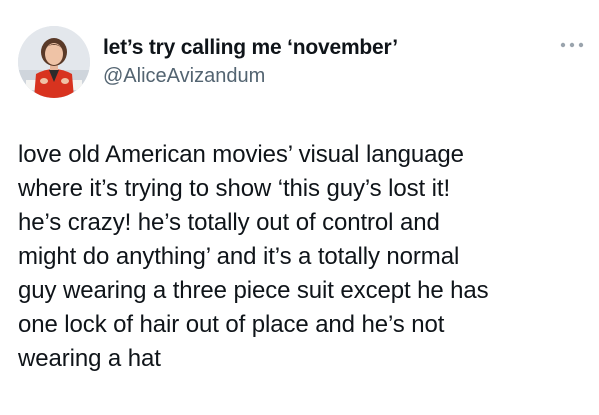 The height and width of the screenshot is (415, 599). I want to click on tweet-text-line: wearing a hat, so click(89, 358).